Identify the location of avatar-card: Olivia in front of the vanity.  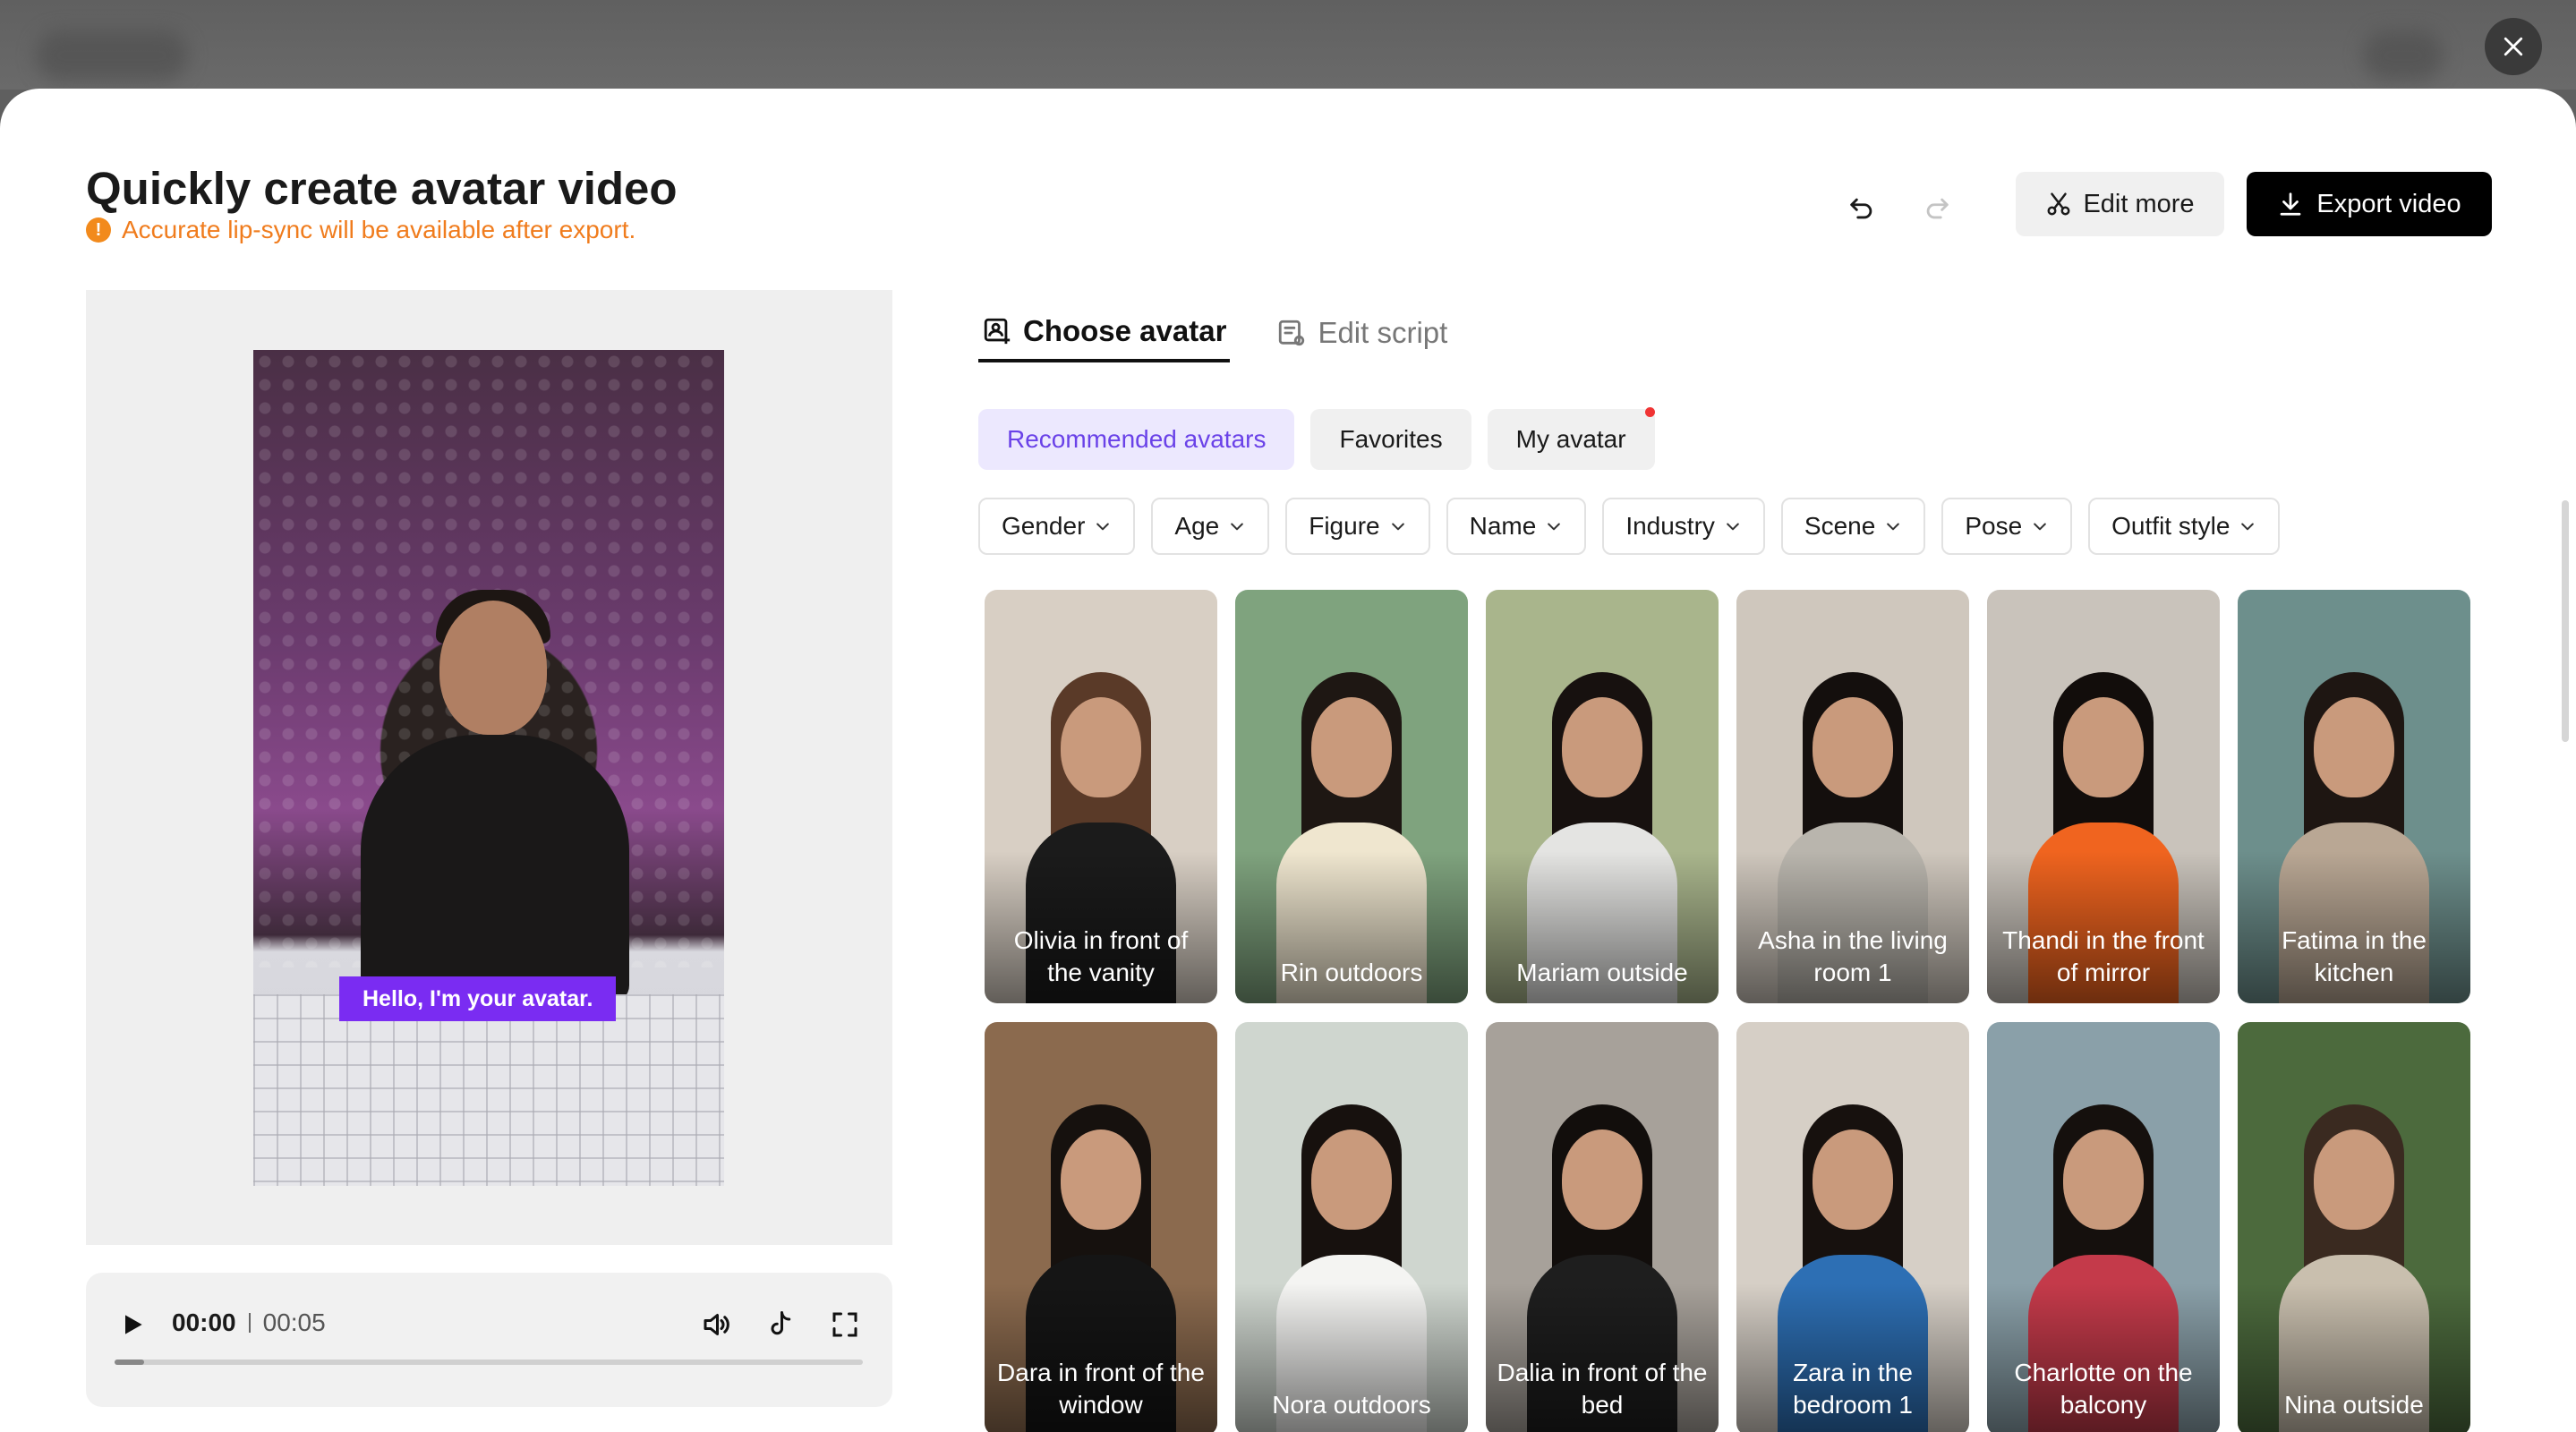
(1101, 796).